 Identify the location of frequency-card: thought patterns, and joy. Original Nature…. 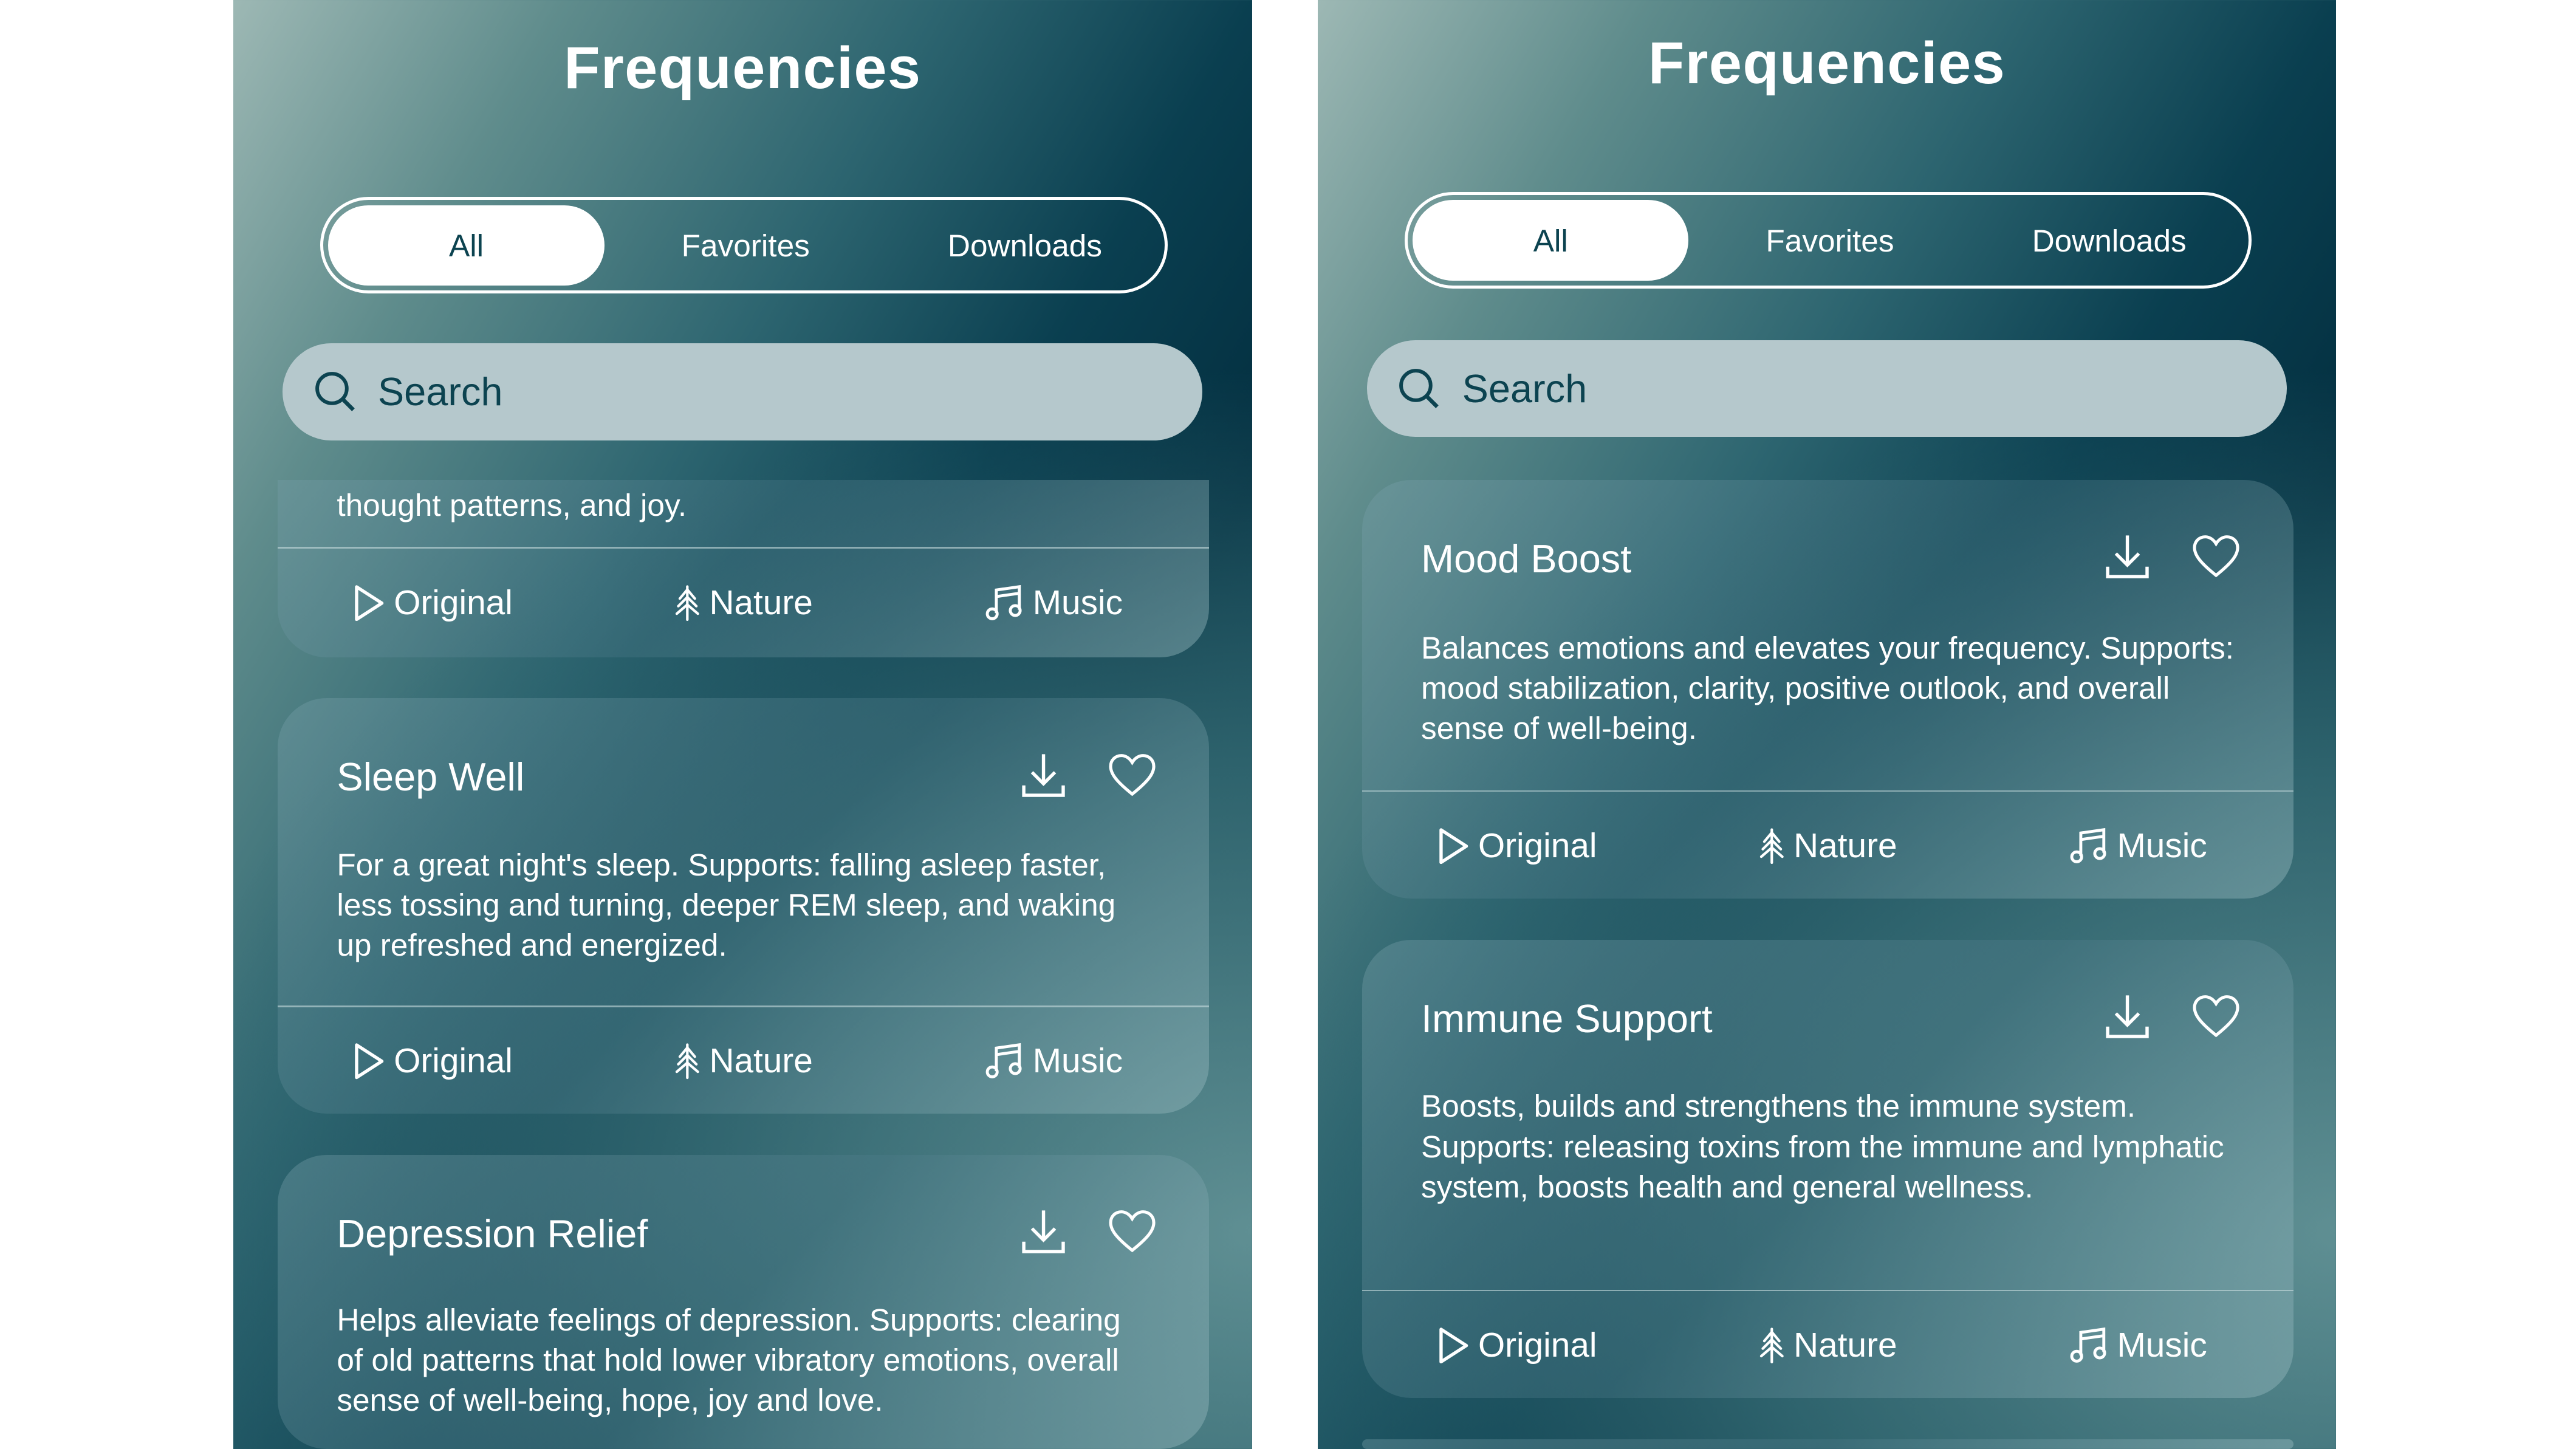
(743, 568).